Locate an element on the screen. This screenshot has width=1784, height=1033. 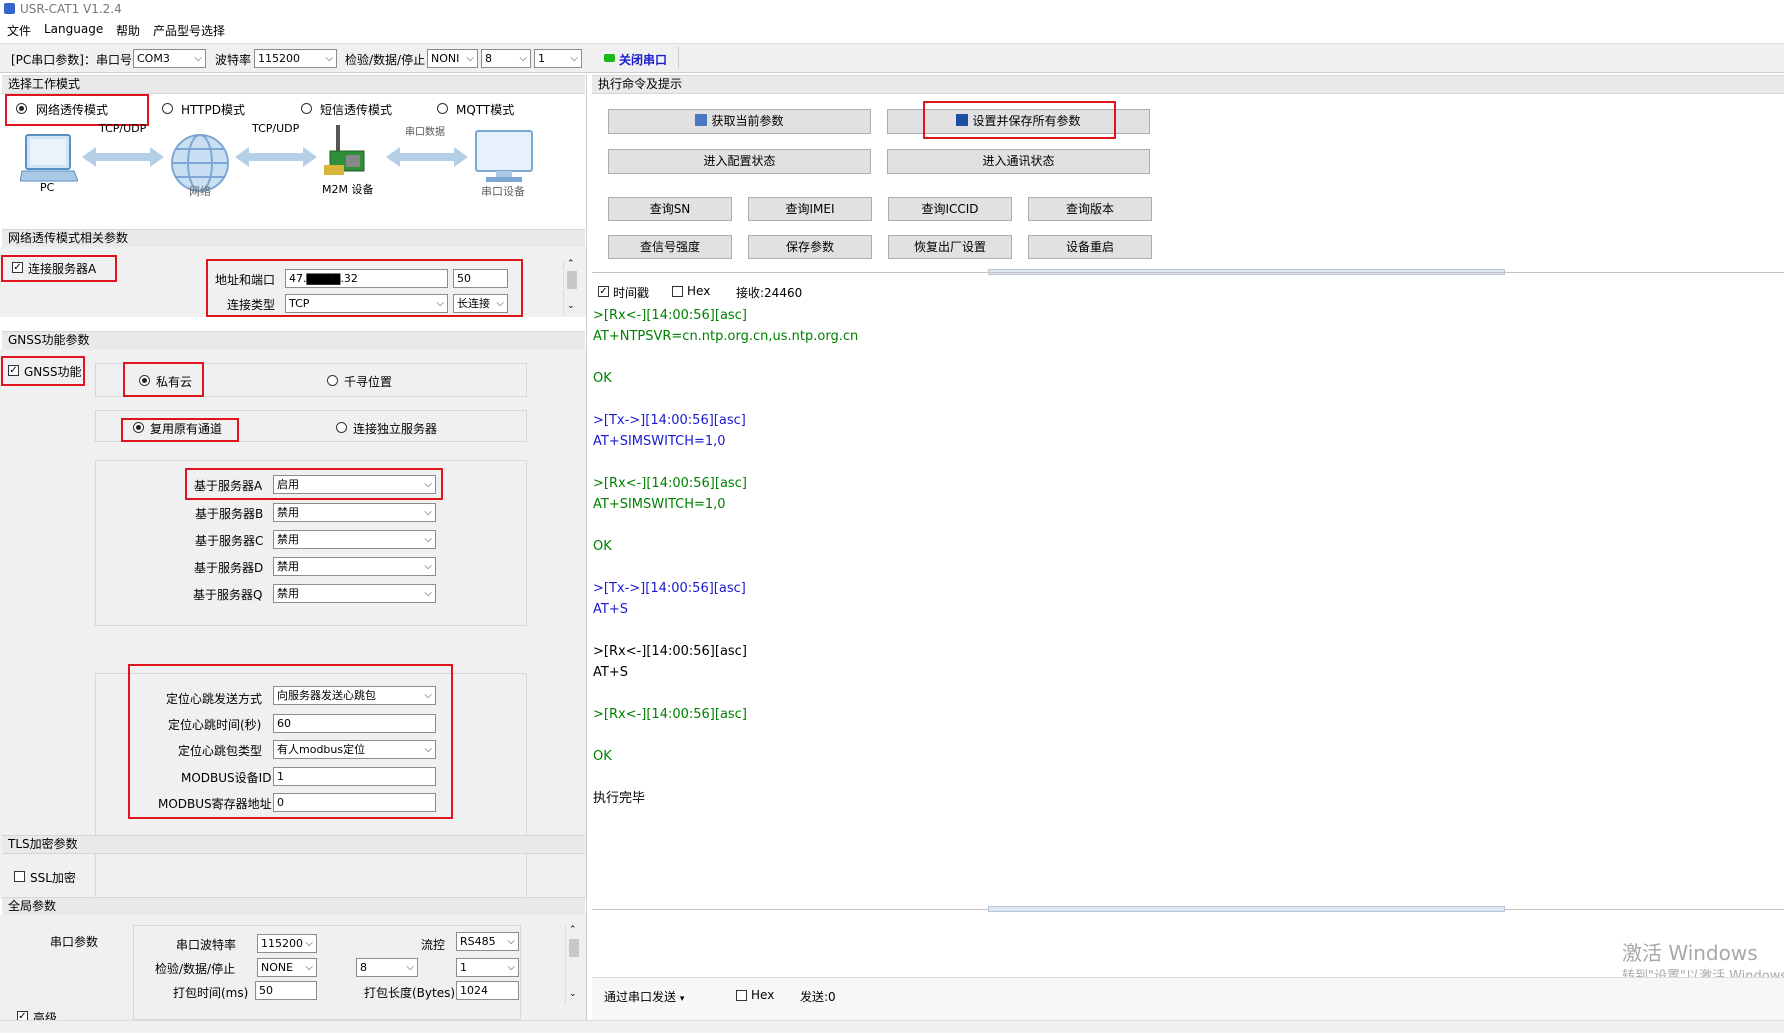
menu-product-model: 产品型号选择 is located at coordinates (189, 30).